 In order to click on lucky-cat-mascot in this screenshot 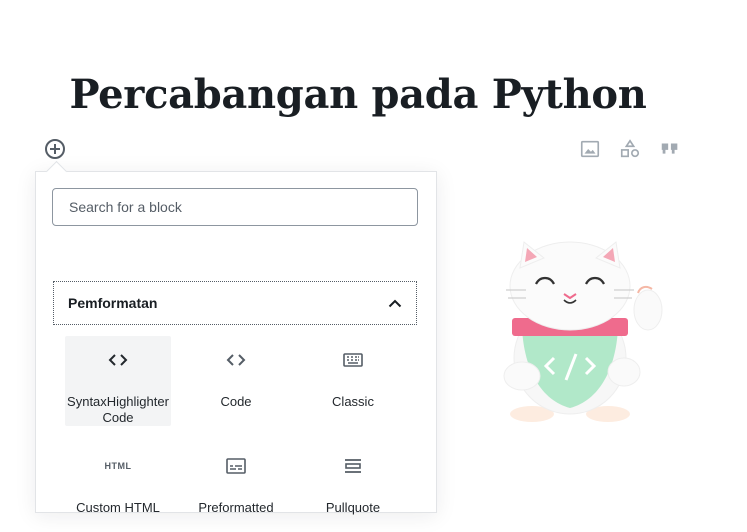, I will do `click(583, 331)`.